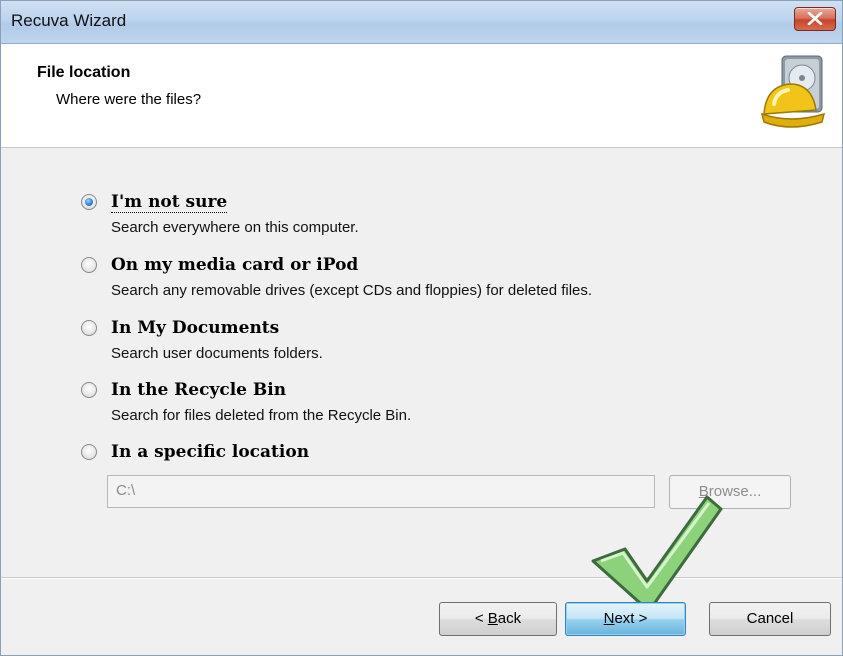 Image resolution: width=843 pixels, height=656 pixels. I want to click on option-description: Search user documents folders., so click(217, 353).